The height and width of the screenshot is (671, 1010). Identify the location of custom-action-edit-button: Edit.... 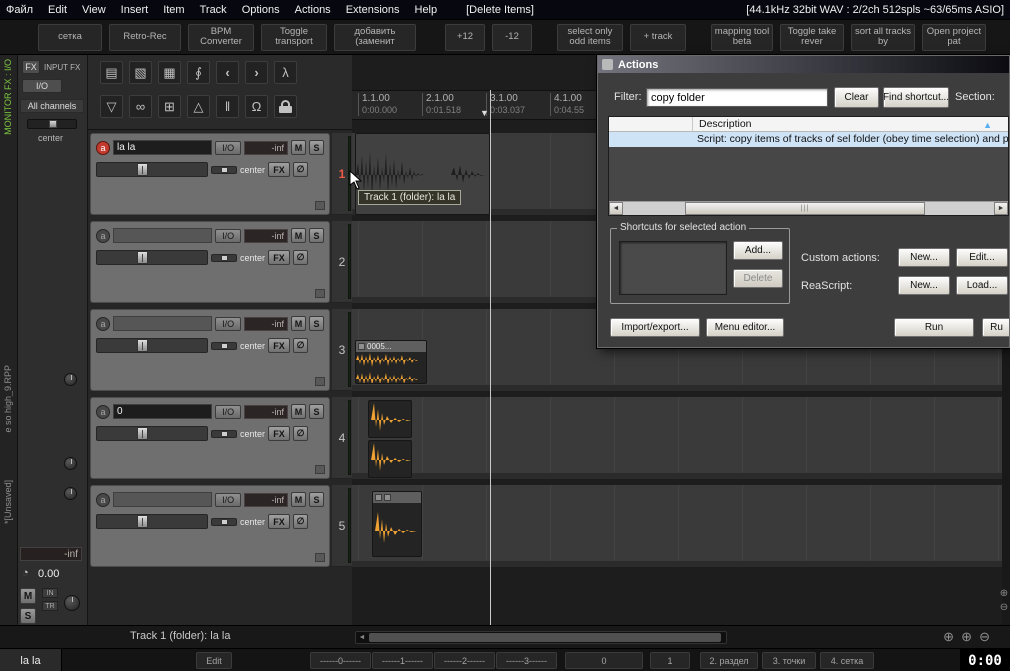
(982, 257).